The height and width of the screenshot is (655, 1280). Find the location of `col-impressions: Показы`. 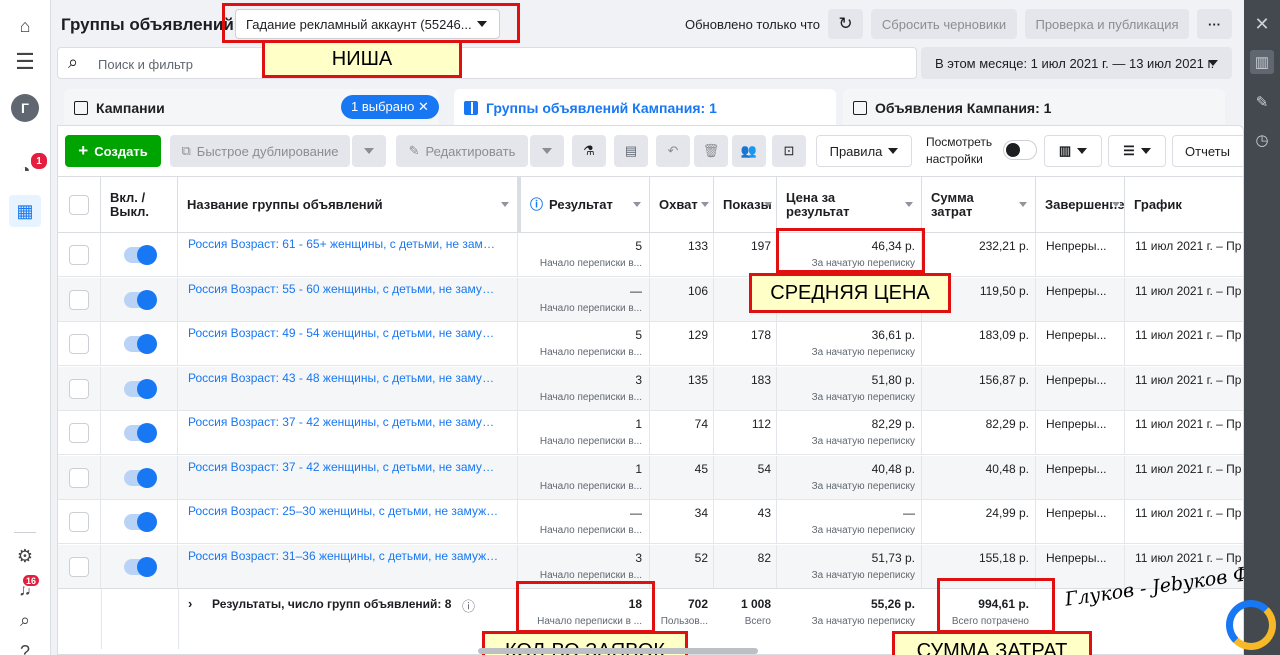

col-impressions: Показы is located at coordinates (745, 205).